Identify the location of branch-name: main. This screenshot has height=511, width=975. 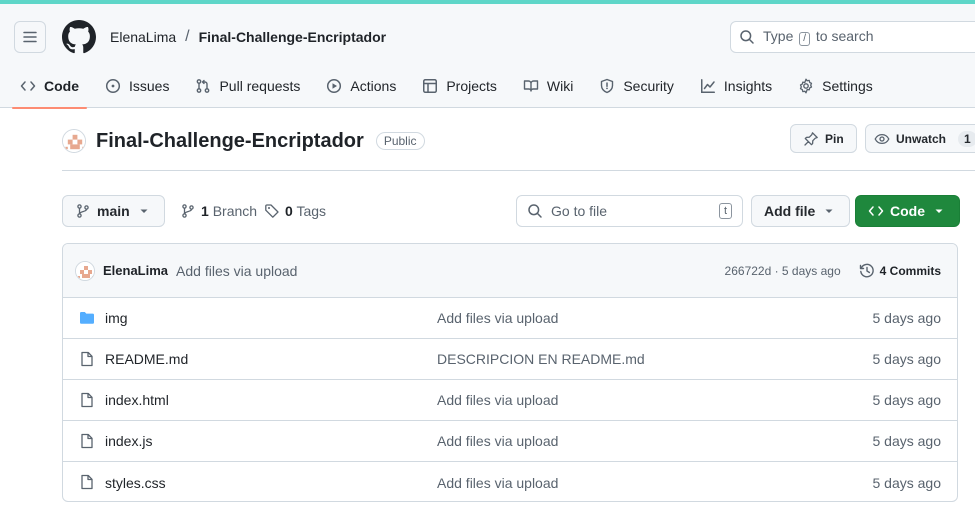
(113, 211).